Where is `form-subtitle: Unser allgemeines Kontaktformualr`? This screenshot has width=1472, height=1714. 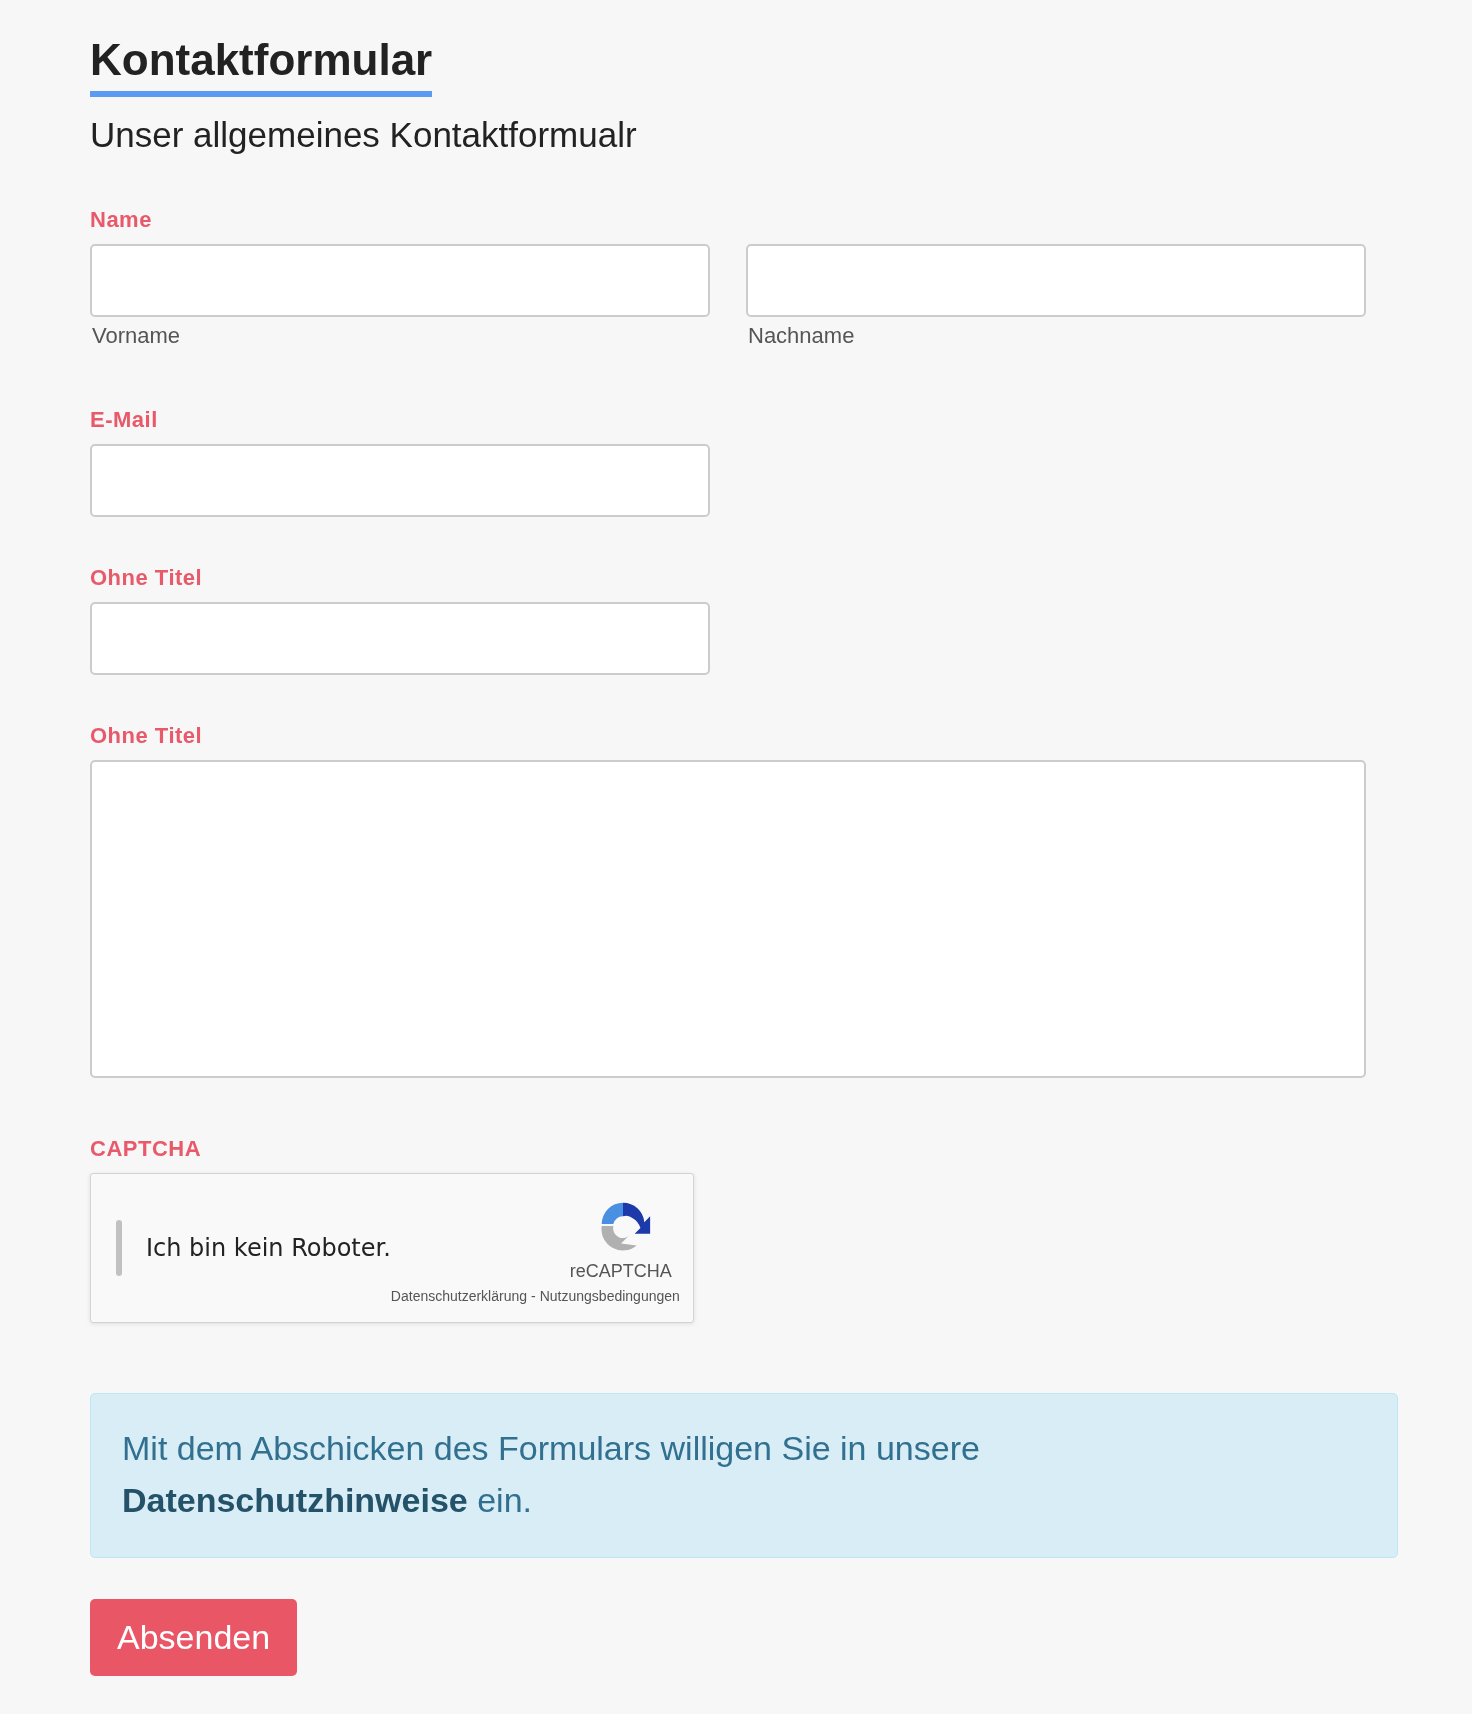
form-subtitle: Unser allgemeines Kontaktformualr is located at coordinates (364, 134).